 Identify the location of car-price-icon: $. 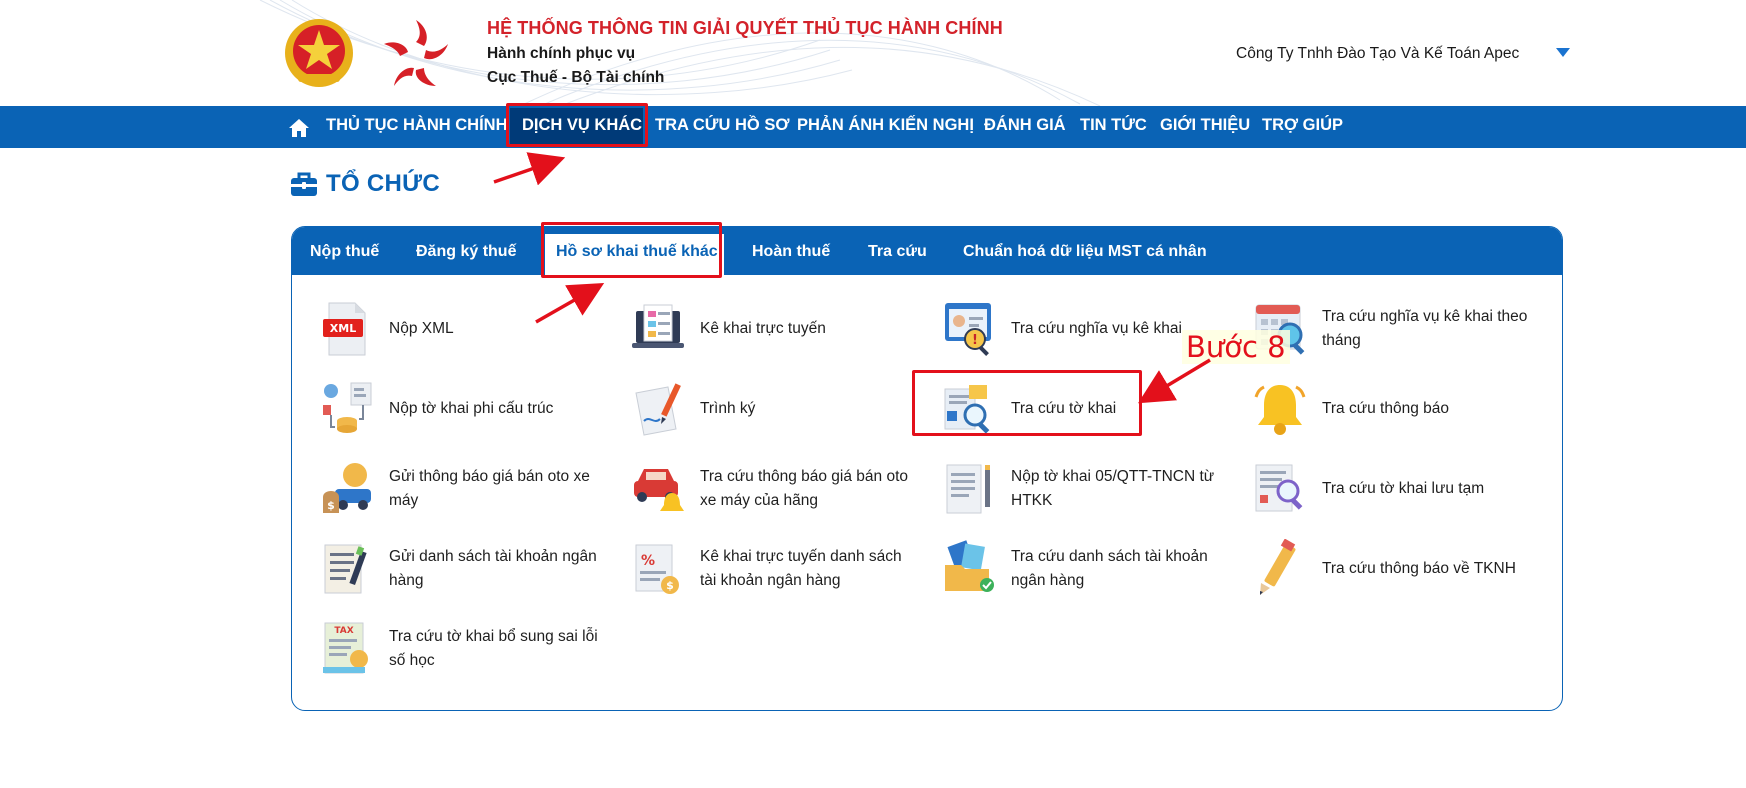
(347, 488).